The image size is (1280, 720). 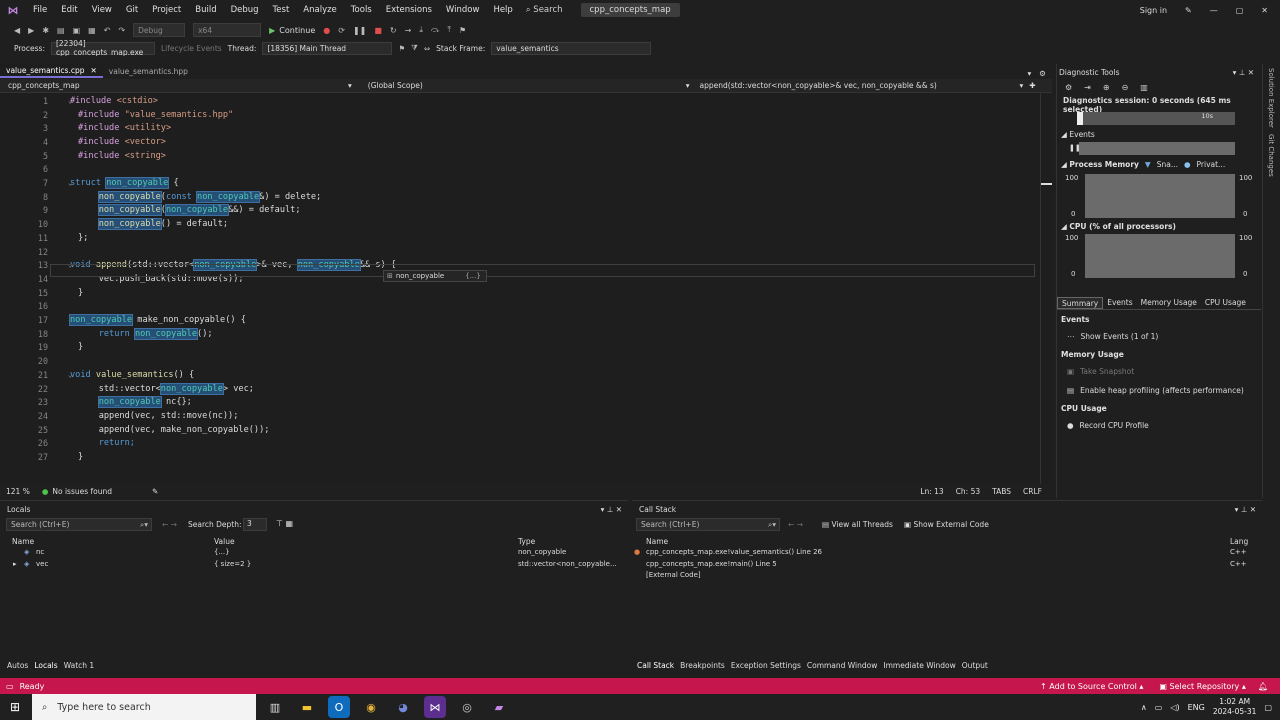 I want to click on close-button: ✕, so click(x=1264, y=10).